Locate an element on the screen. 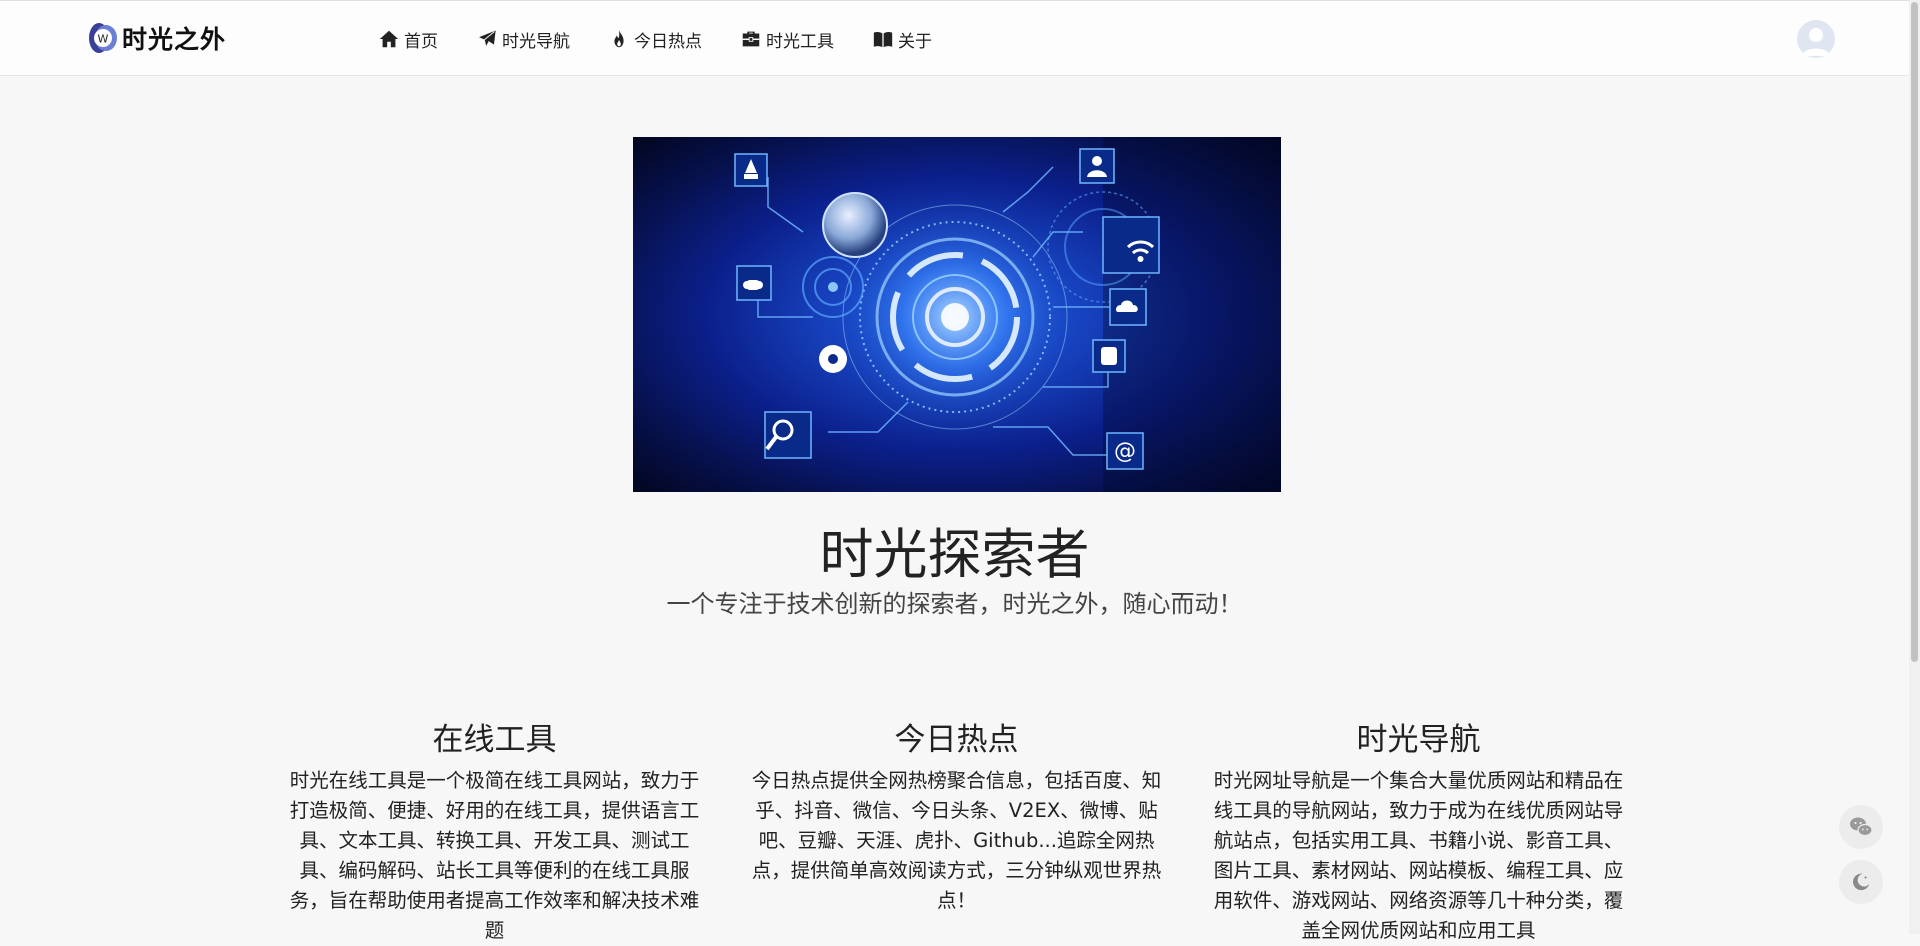  hero-banner-image: @ is located at coordinates (957, 314).